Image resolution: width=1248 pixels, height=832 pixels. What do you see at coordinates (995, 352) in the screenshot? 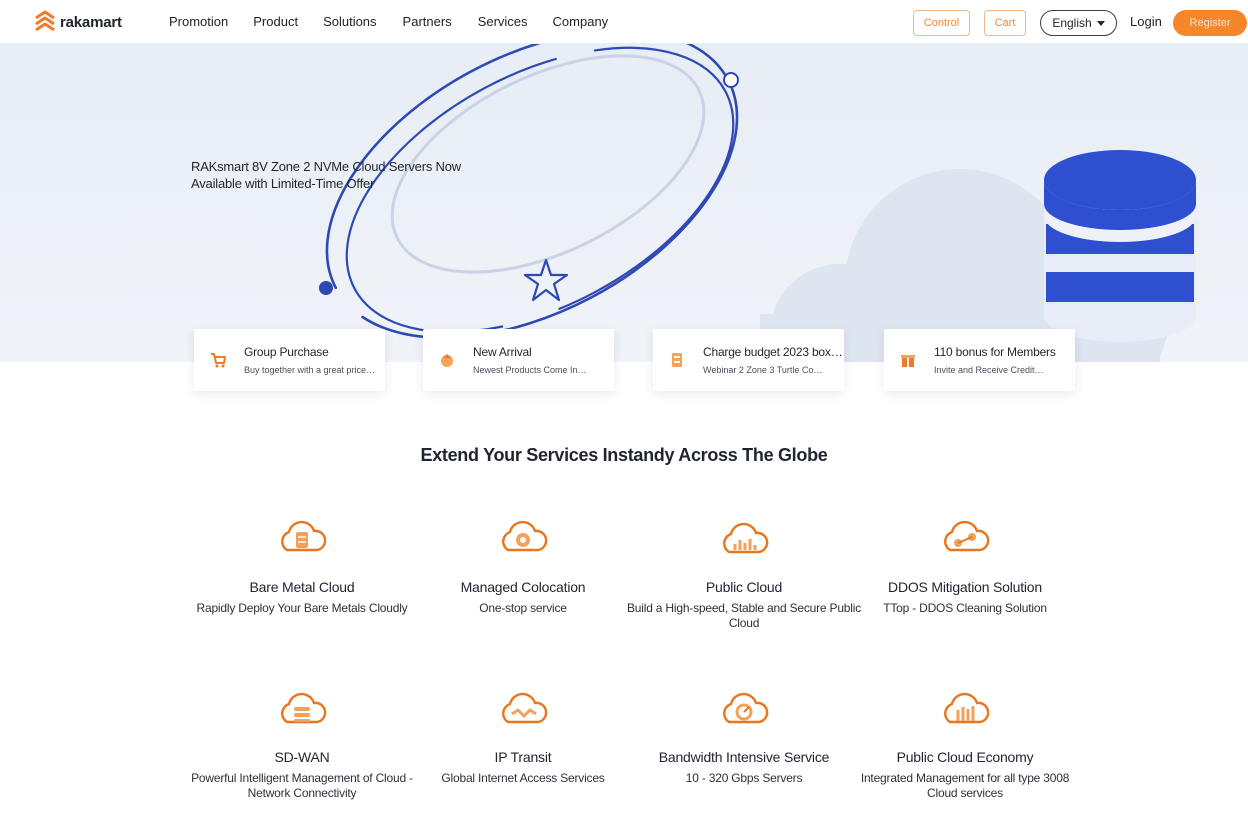
I see `card-title: 110 bonus for Members` at bounding box center [995, 352].